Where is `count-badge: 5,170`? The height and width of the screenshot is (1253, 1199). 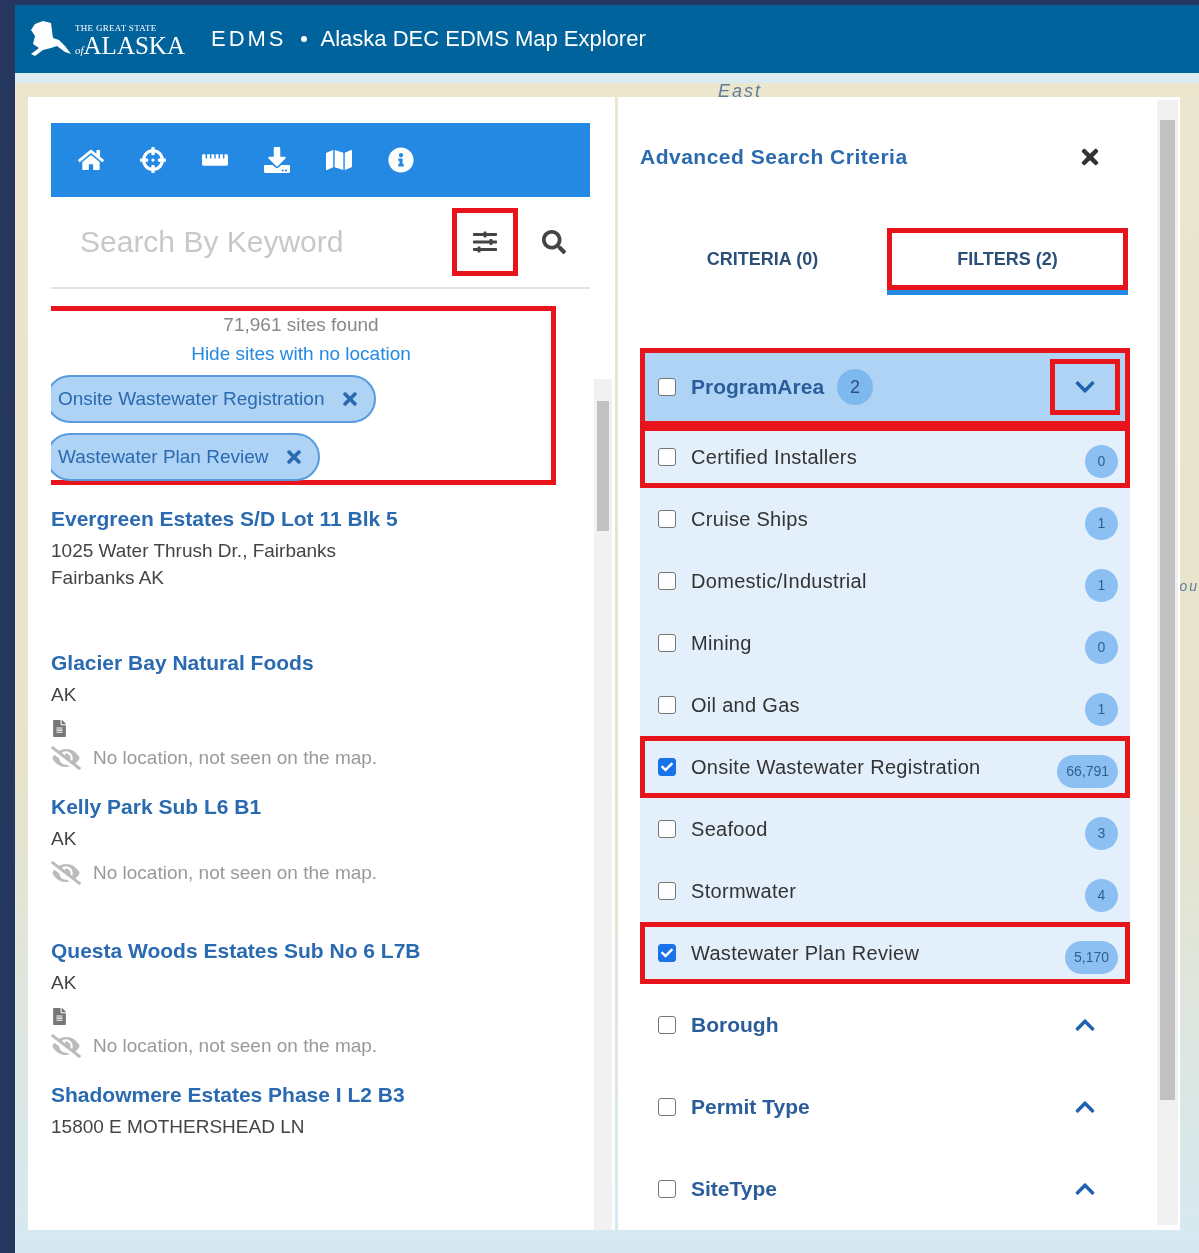
count-badge: 5,170 is located at coordinates (1091, 957).